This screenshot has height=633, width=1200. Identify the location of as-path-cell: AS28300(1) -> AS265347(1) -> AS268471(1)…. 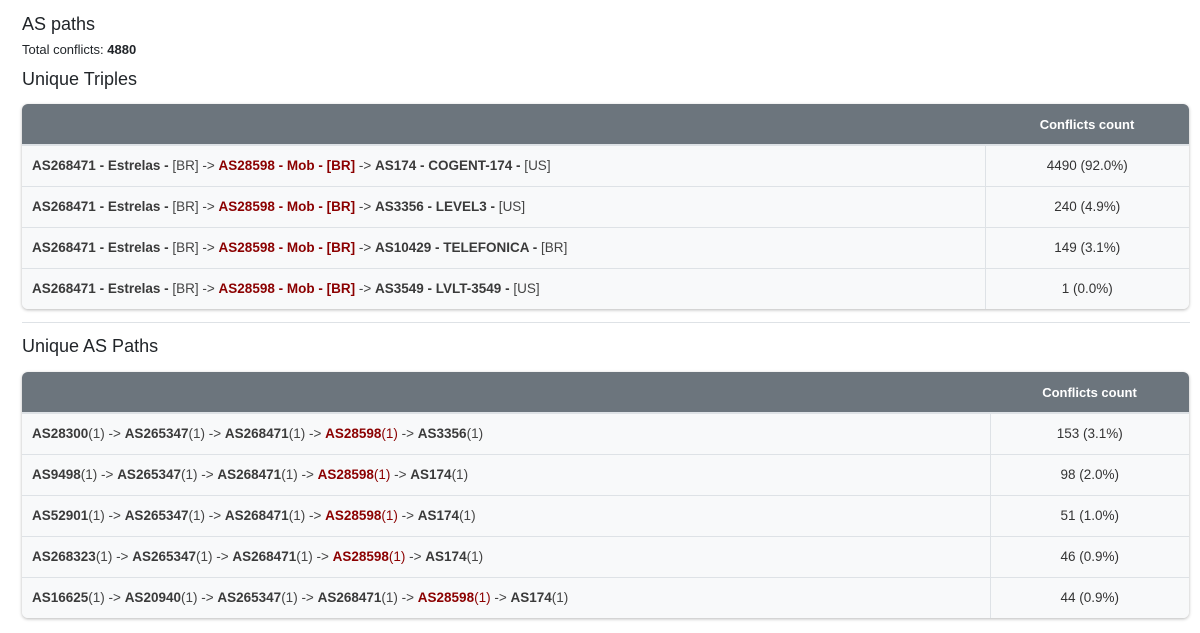
(506, 433).